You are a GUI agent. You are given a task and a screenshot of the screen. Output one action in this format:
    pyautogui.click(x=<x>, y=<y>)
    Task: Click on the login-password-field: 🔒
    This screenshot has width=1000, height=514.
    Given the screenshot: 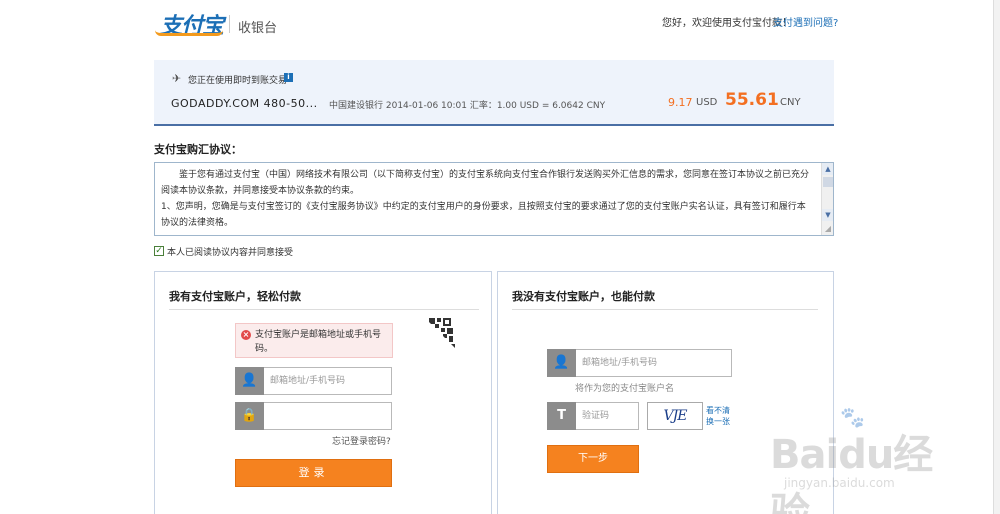 What is the action you would take?
    pyautogui.click(x=313, y=416)
    